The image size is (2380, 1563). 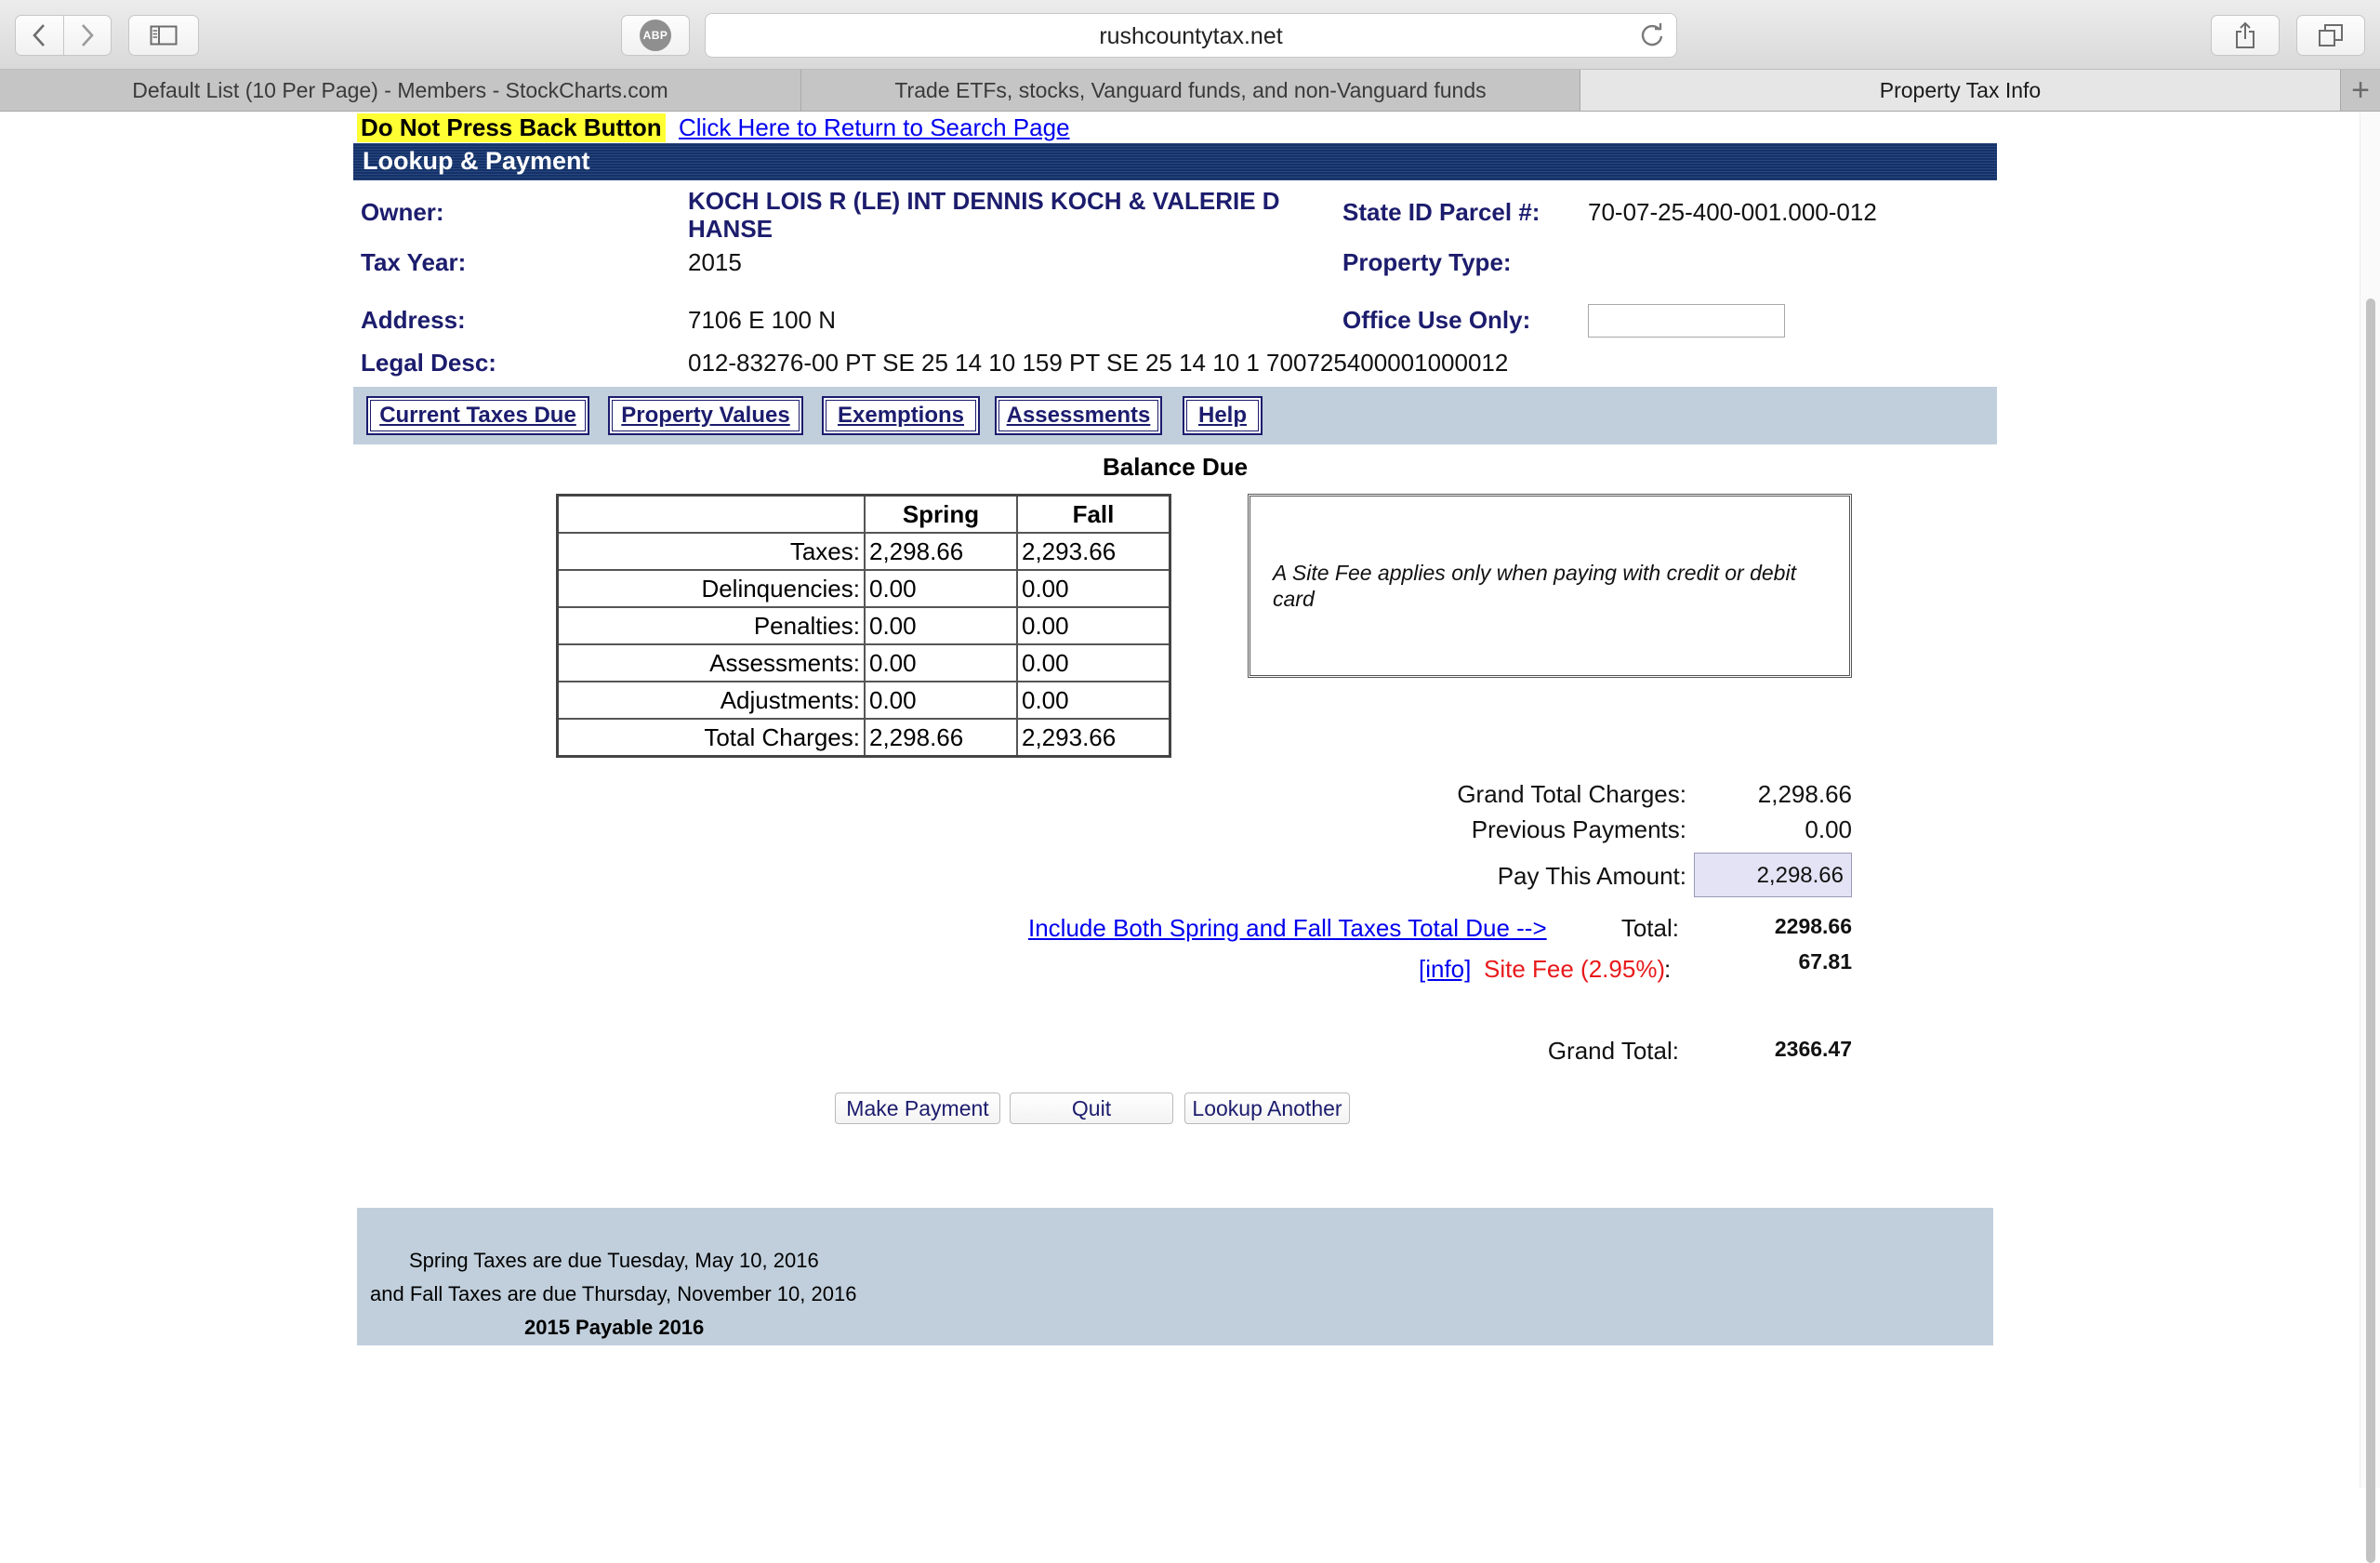 I want to click on charges-header-row: Spring Fall, so click(x=863, y=514).